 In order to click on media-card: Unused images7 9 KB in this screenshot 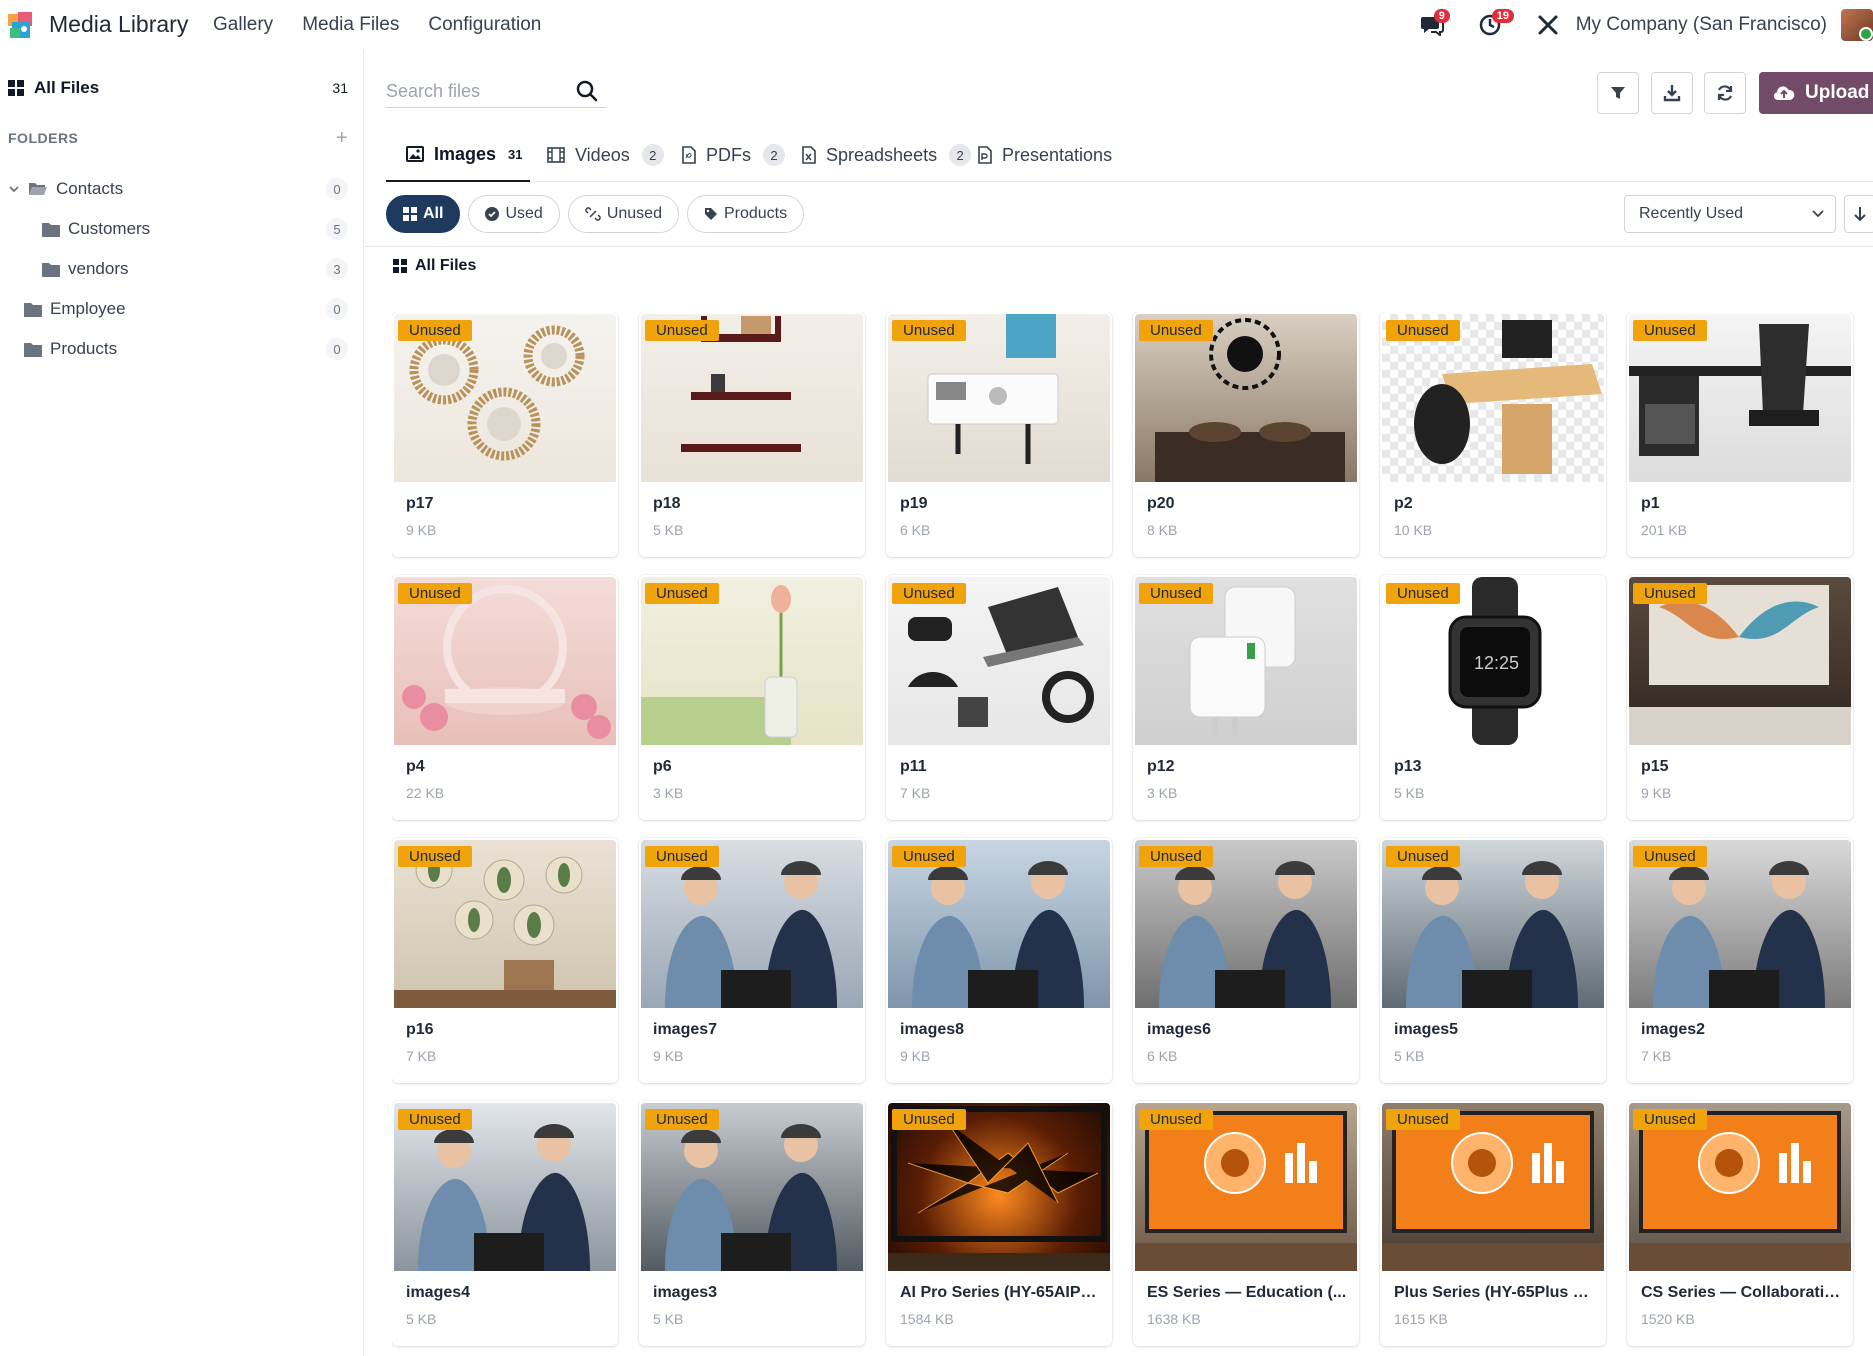, I will do `click(752, 960)`.